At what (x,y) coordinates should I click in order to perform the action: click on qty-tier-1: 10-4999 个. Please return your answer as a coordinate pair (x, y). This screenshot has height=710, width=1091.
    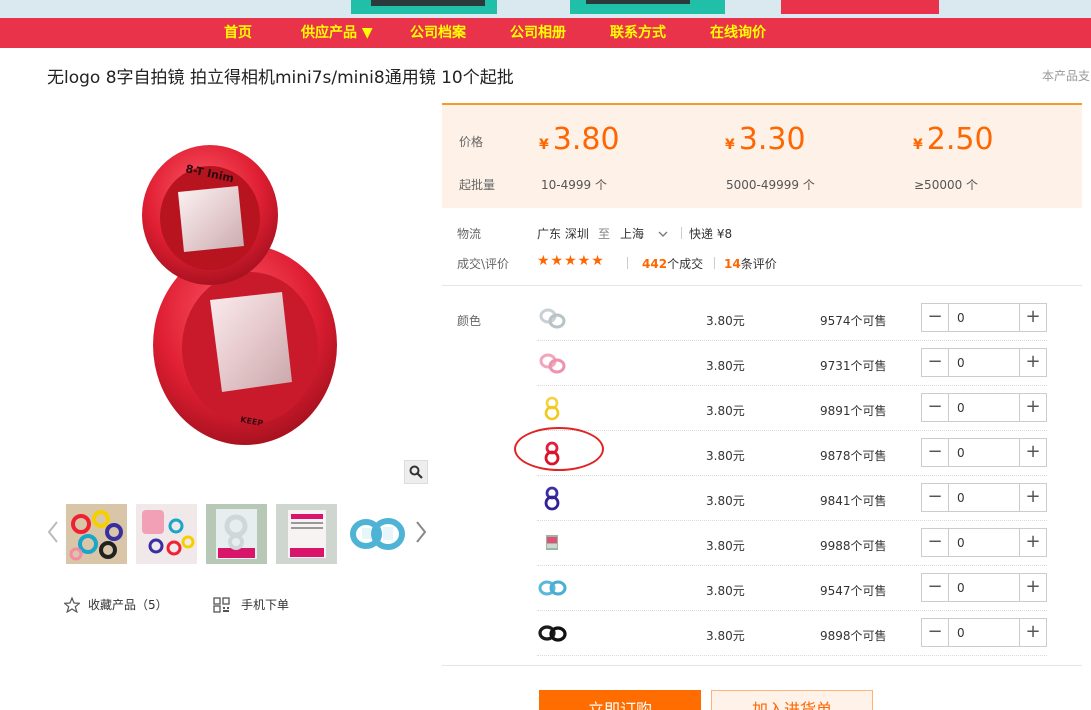
    Looking at the image, I should click on (574, 185).